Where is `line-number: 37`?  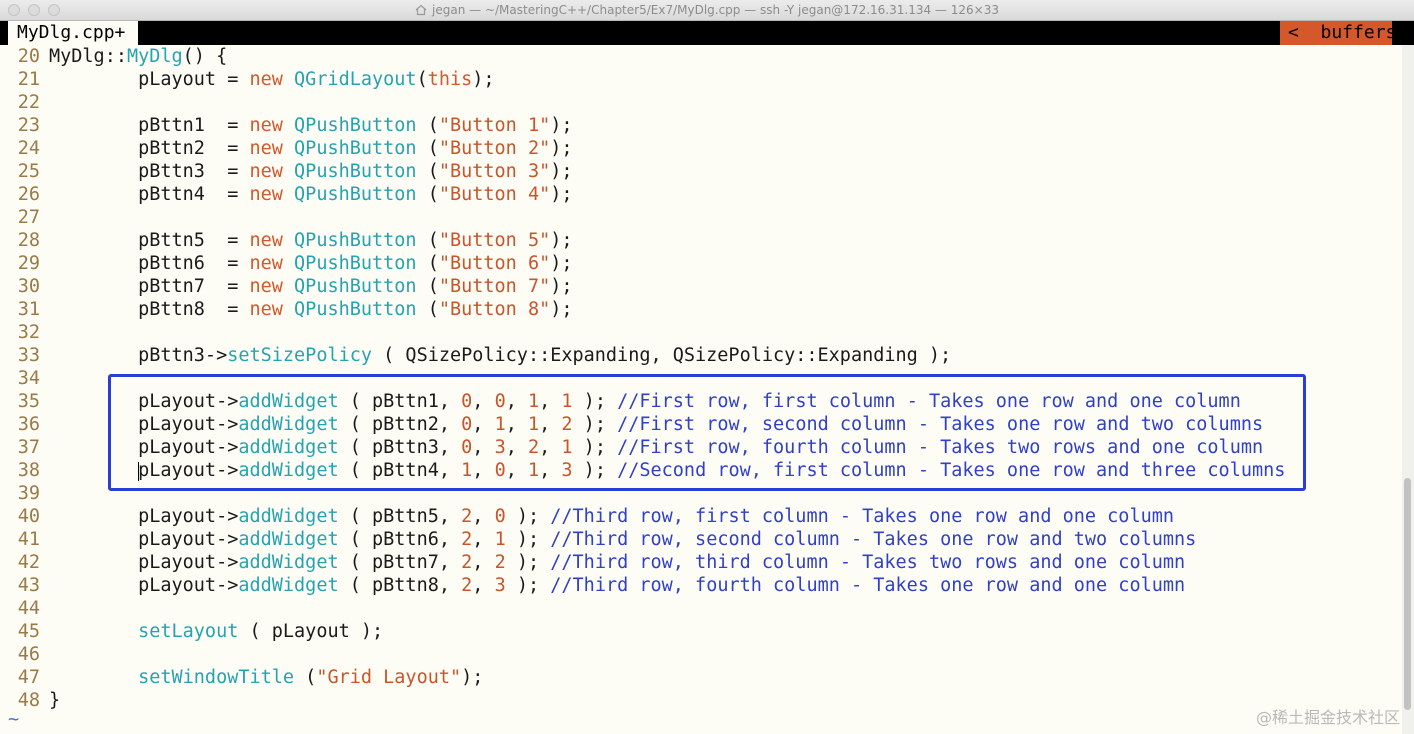 line-number: 37 is located at coordinates (28, 447).